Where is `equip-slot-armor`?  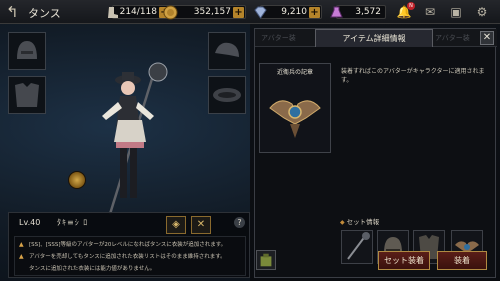 equip-slot-armor is located at coordinates (27, 95).